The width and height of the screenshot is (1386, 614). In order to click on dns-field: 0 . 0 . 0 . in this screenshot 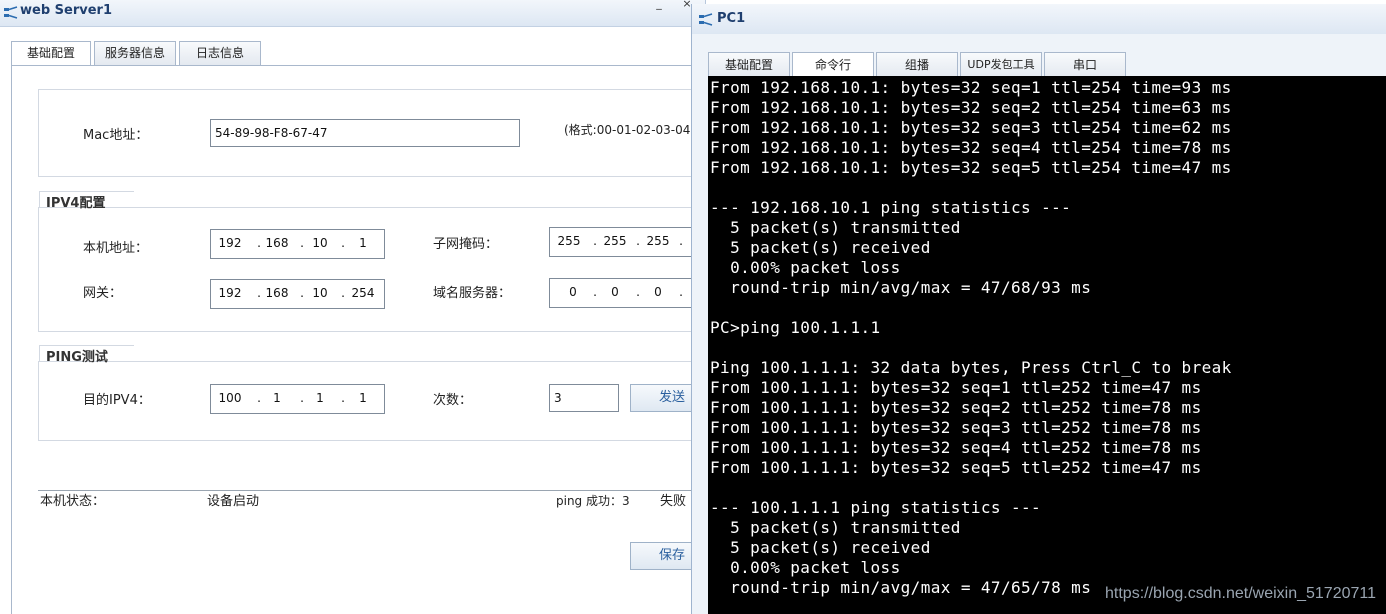, I will do `click(629, 293)`.